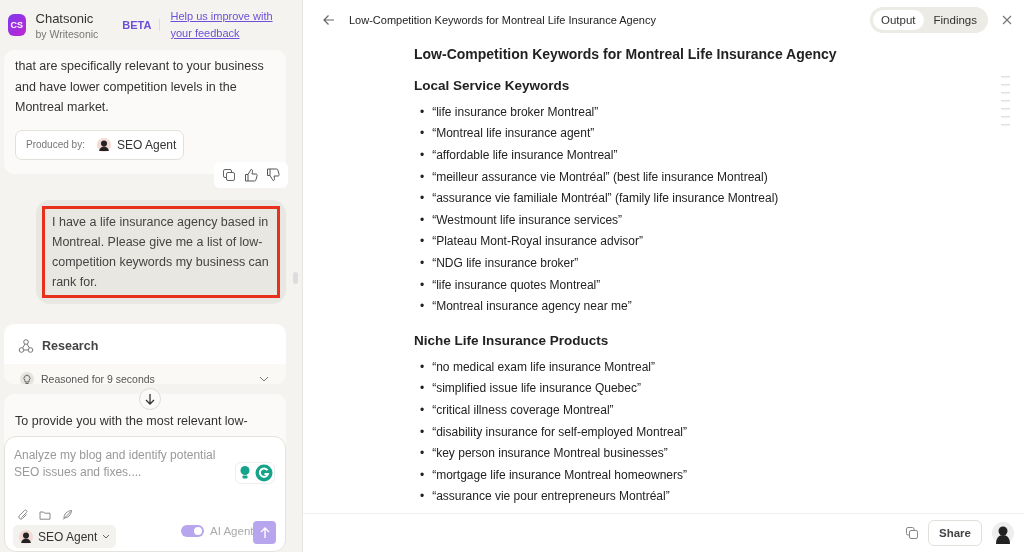 The image size is (1024, 552). I want to click on toggle-switch, so click(192, 531).